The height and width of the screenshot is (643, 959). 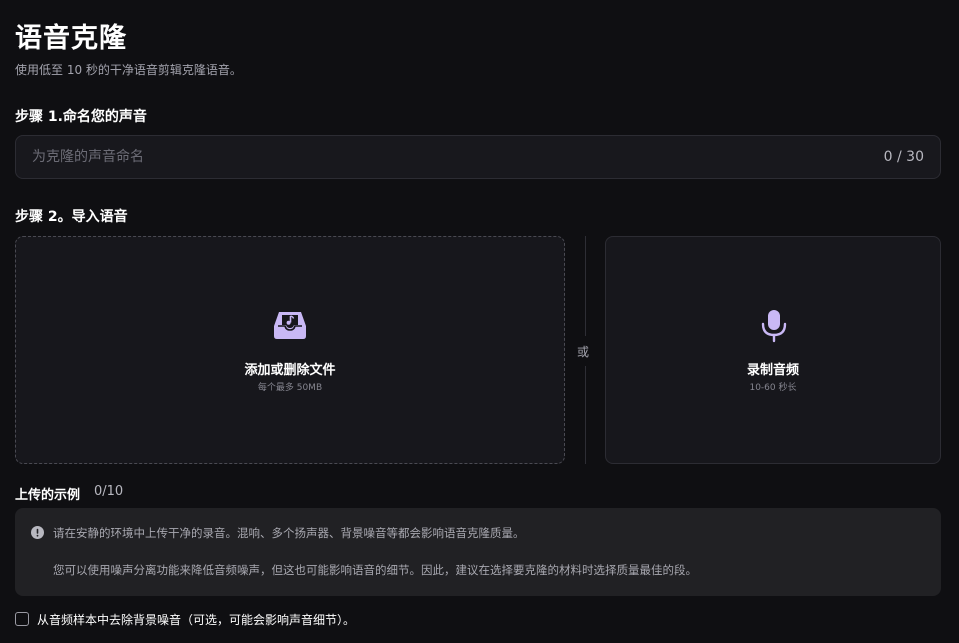 What do you see at coordinates (290, 388) in the screenshot?
I see `upload-size-limit: 每个最多 50MB` at bounding box center [290, 388].